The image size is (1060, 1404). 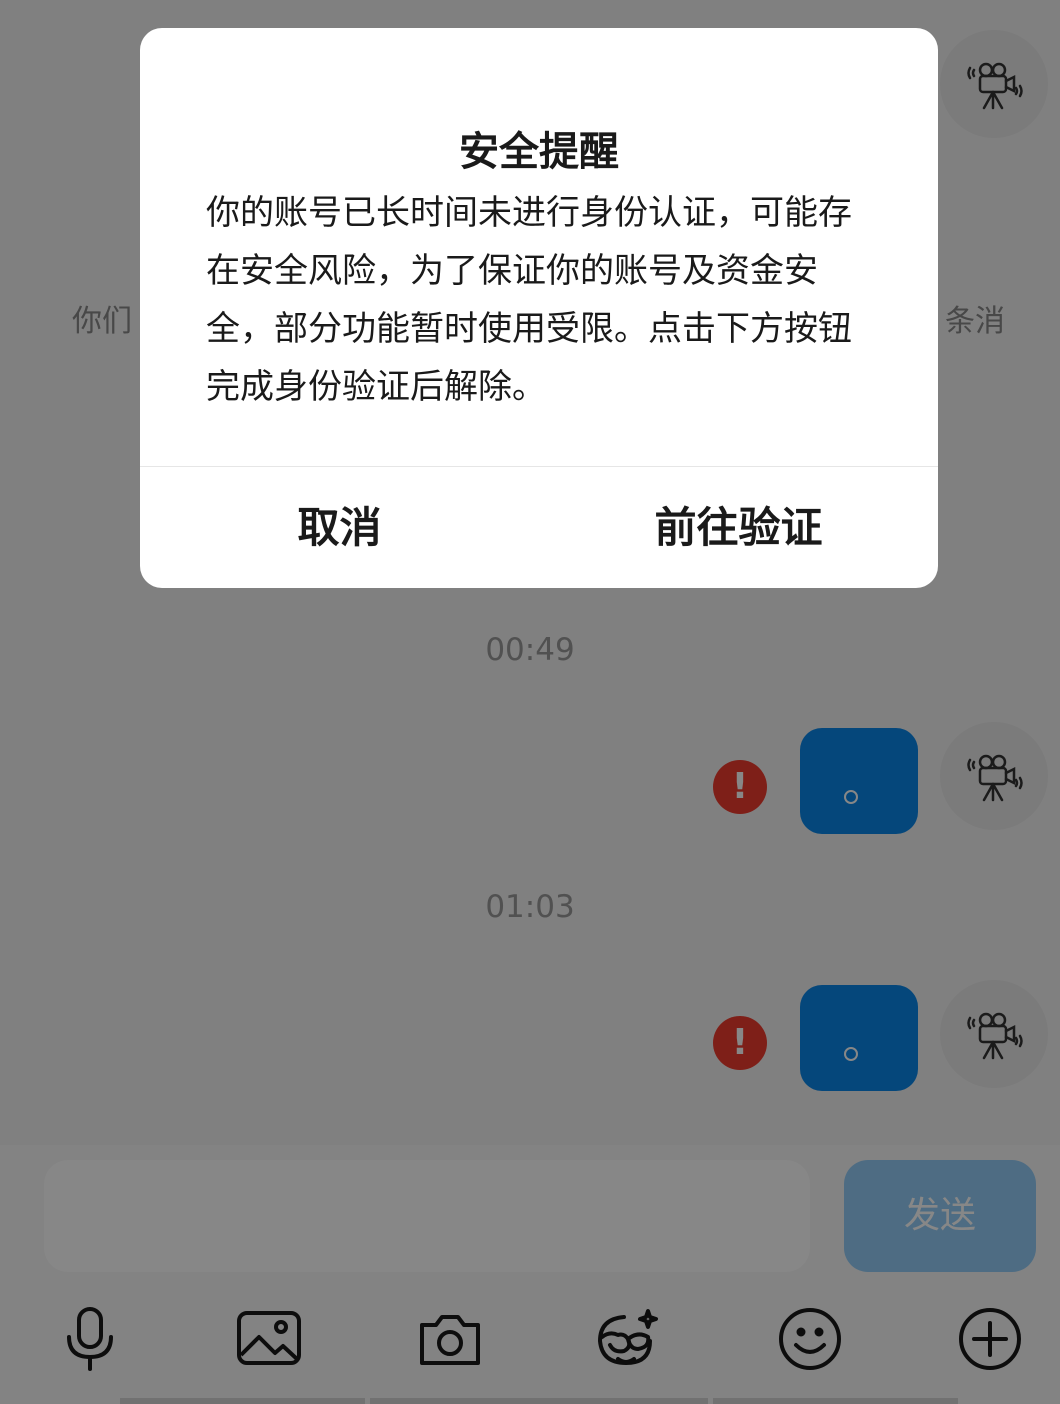 I want to click on cancel-button: 取消, so click(x=339, y=527).